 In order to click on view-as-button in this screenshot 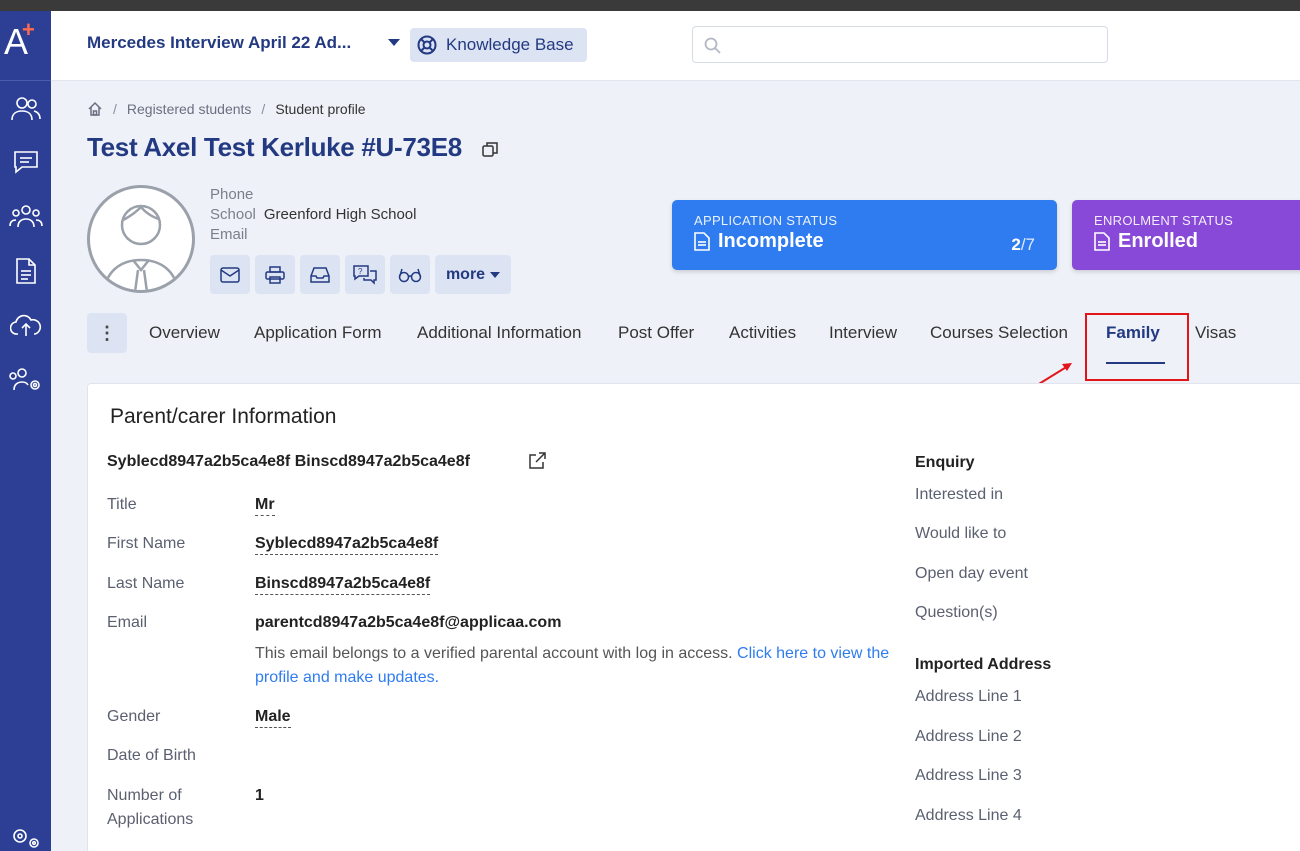, I will do `click(410, 274)`.